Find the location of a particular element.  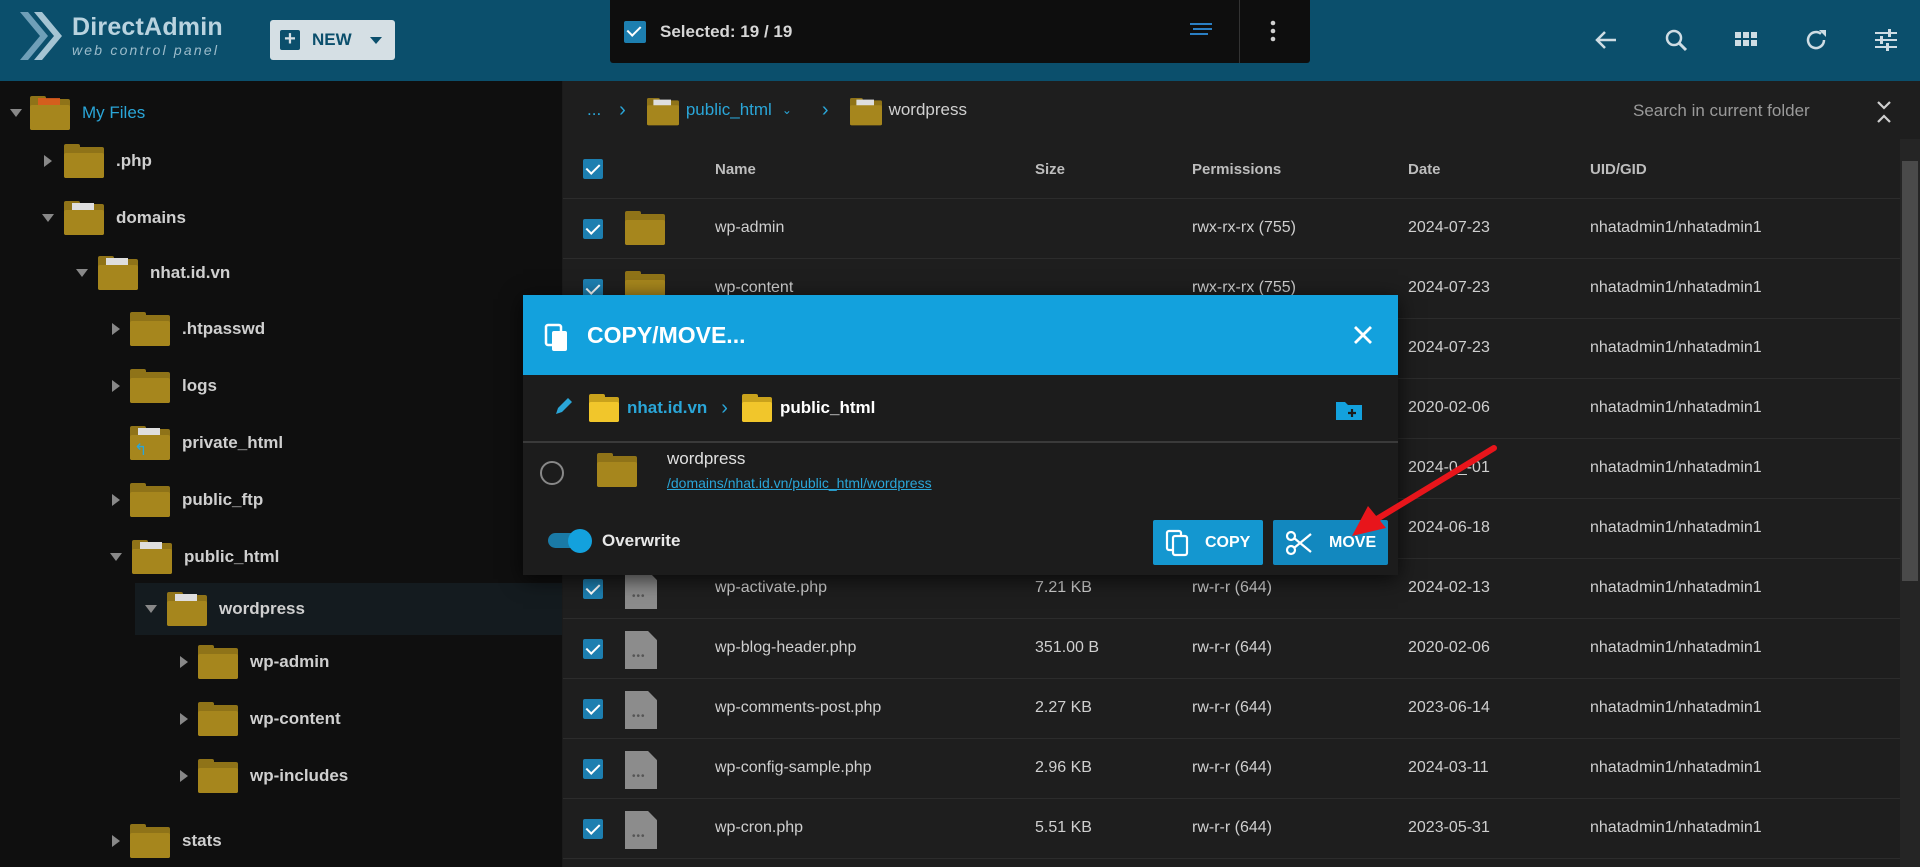

tree-item-htpasswd: .htpasswd is located at coordinates (188, 329).